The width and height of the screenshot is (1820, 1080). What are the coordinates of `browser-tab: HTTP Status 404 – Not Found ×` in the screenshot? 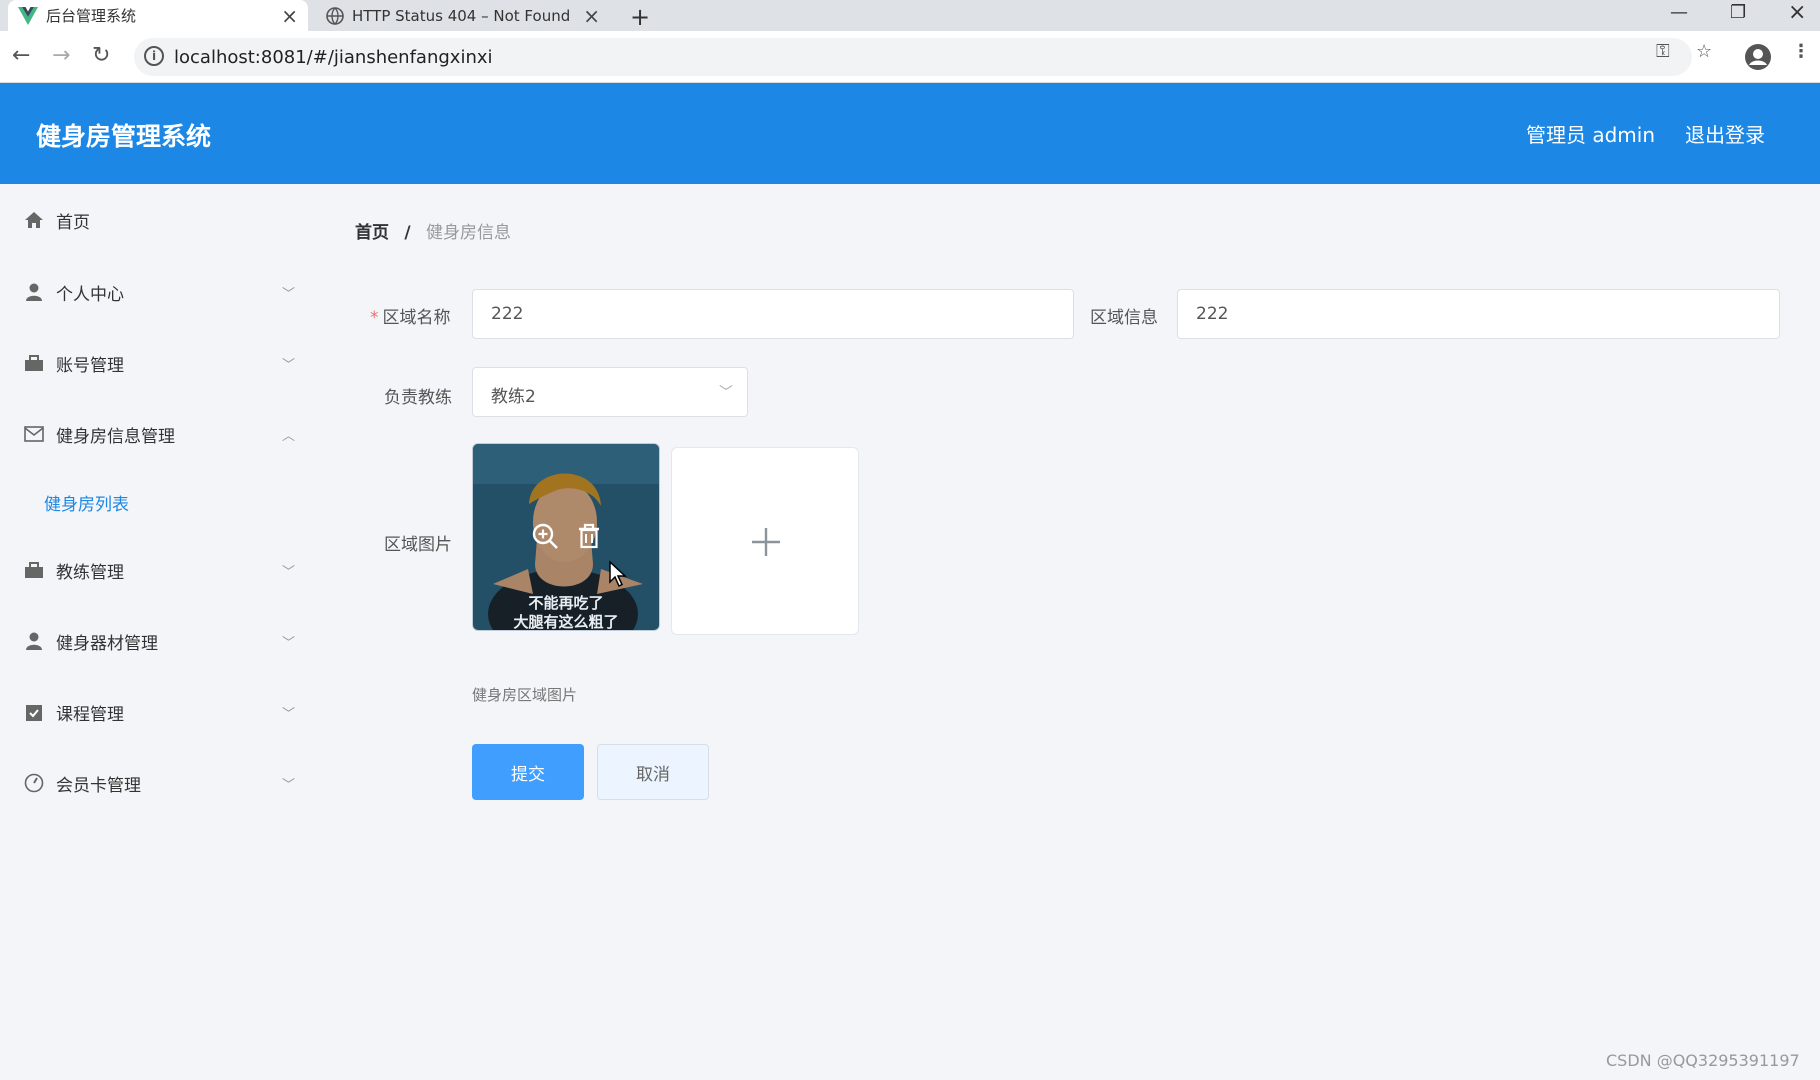 It's located at (463, 15).